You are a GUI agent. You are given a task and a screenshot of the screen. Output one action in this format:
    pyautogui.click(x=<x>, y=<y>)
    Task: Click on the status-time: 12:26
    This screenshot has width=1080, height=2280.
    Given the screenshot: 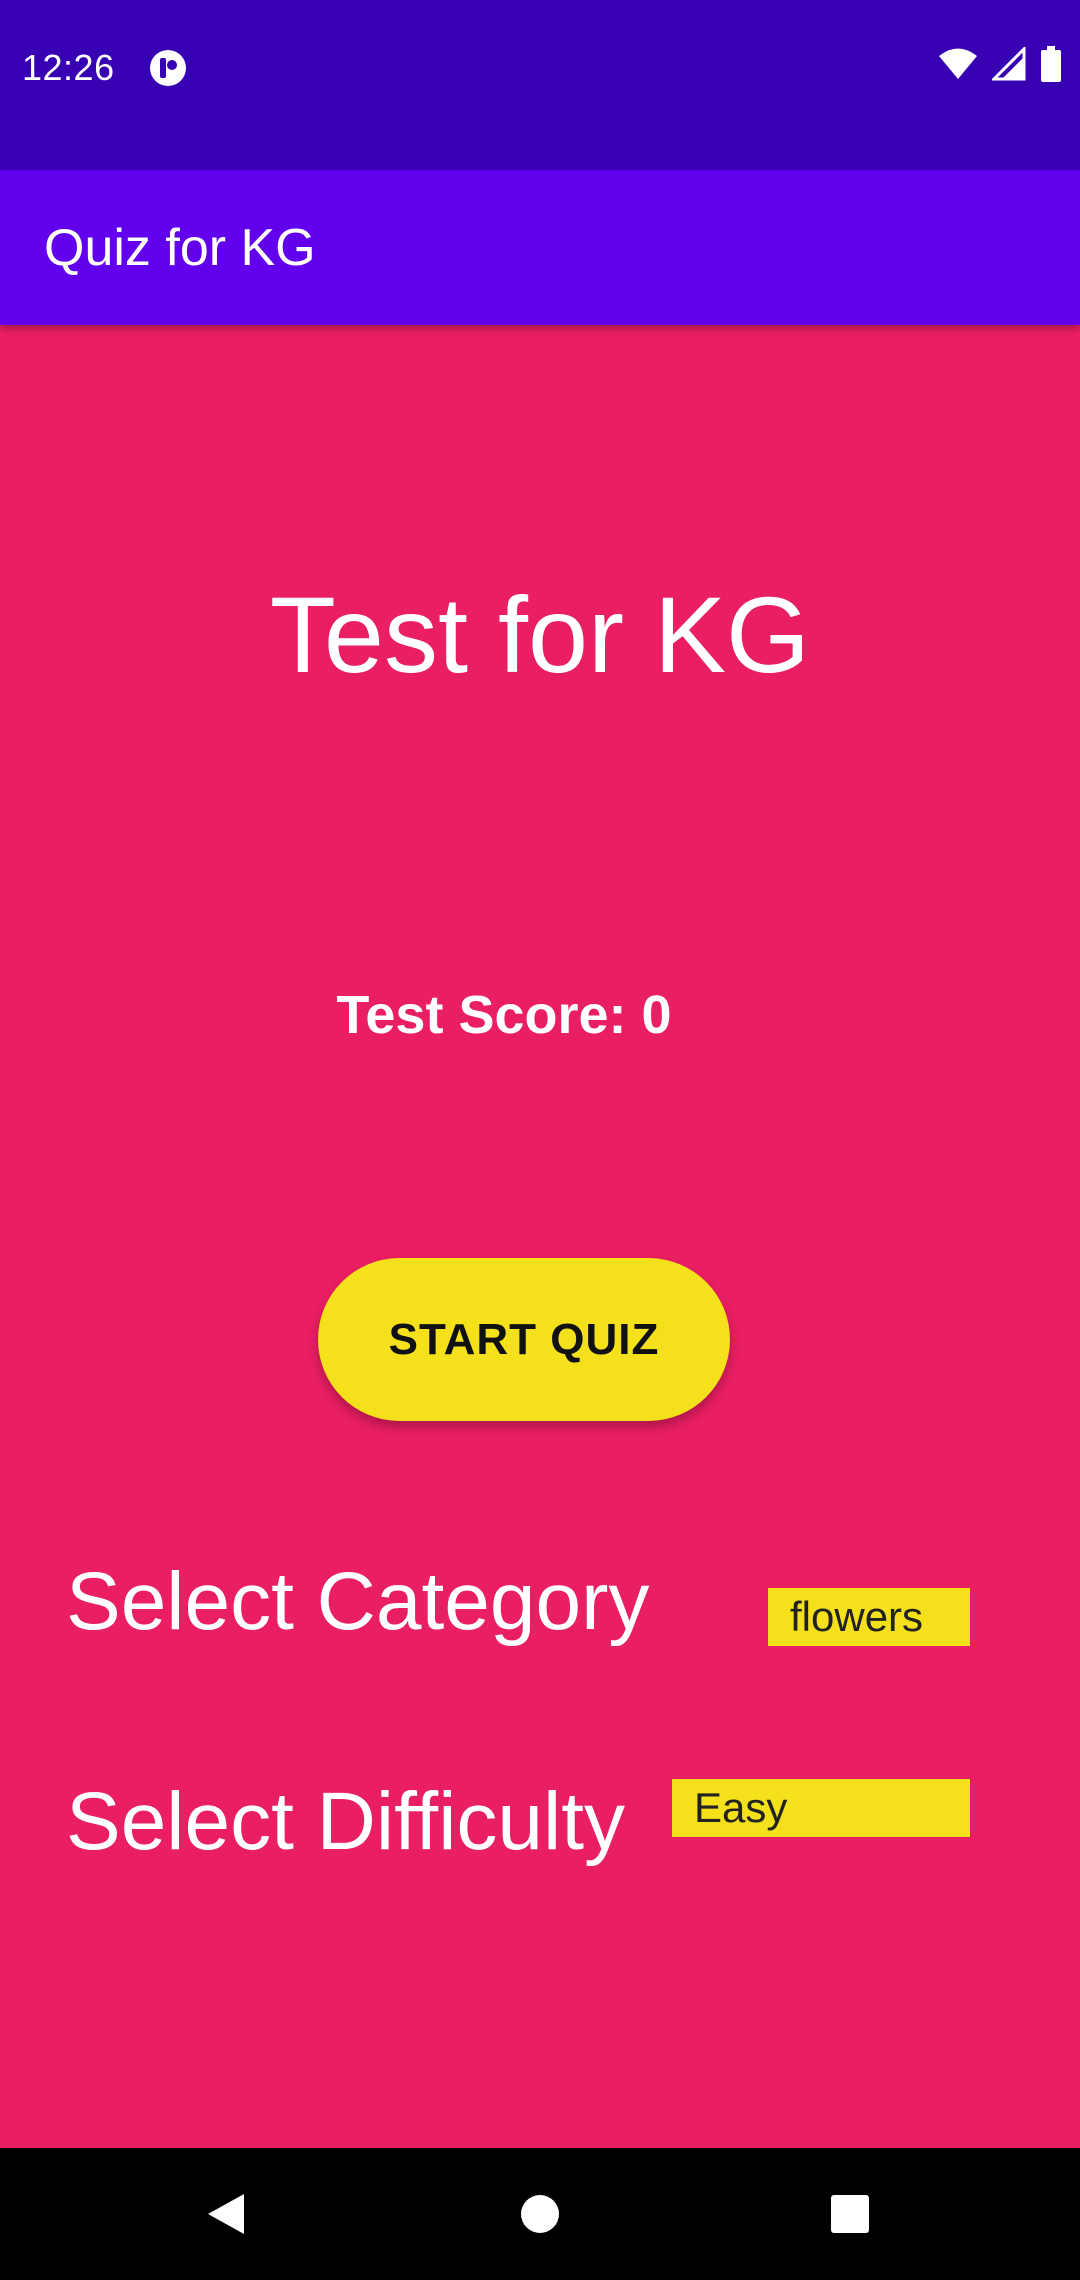 What is the action you would take?
    pyautogui.click(x=68, y=67)
    